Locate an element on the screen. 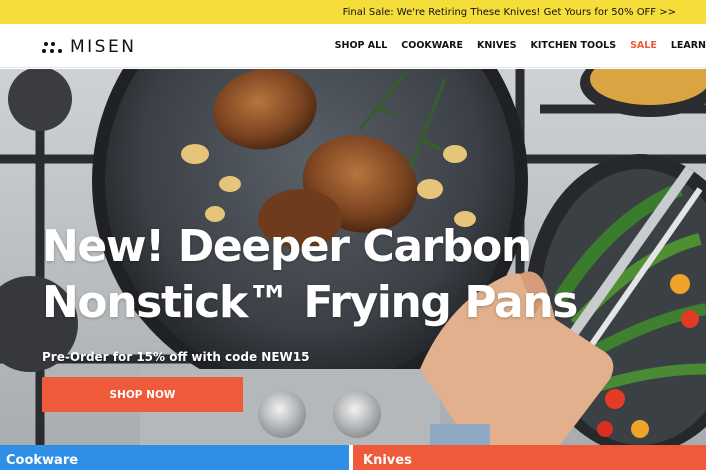  category-cookware: Cookware is located at coordinates (176, 457).